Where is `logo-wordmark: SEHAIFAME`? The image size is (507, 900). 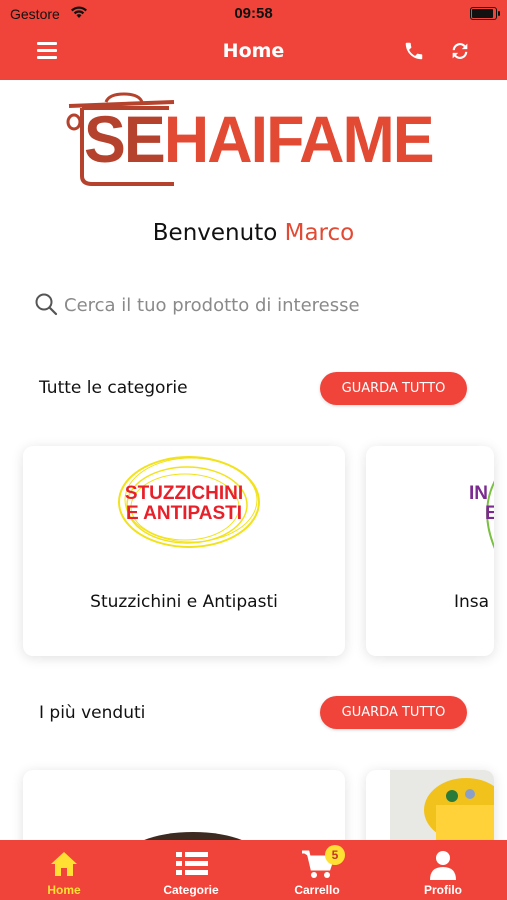 logo-wordmark: SEHAIFAME is located at coordinates (259, 139).